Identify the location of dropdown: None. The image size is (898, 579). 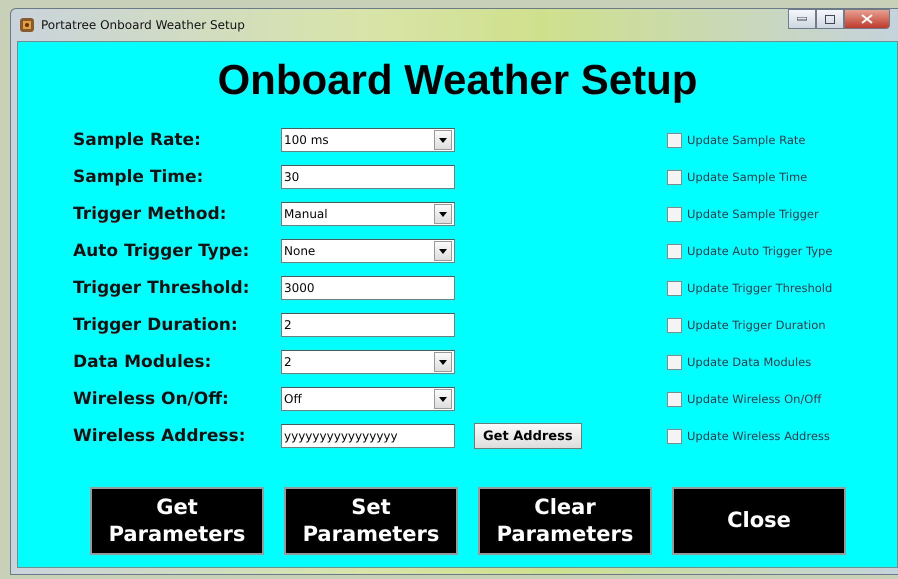
(368, 251).